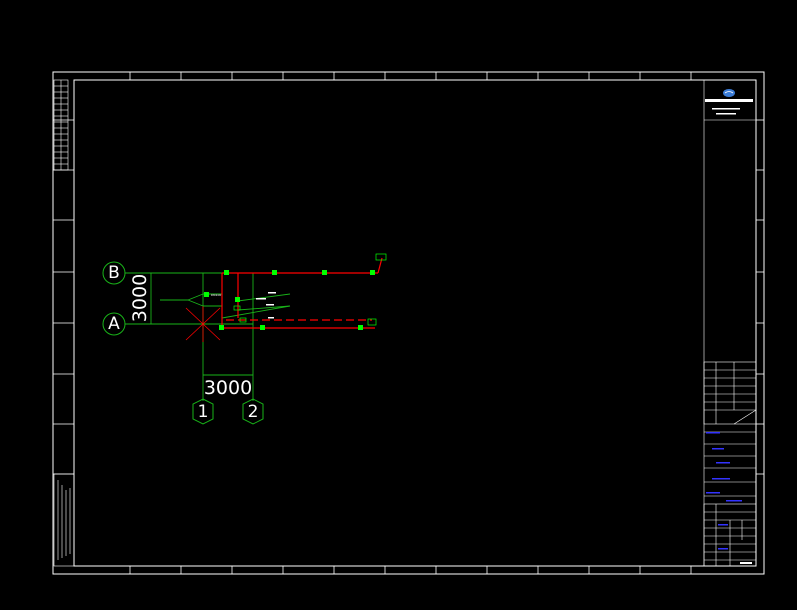 The height and width of the screenshot is (610, 797). I want to click on grid-bubble-2: 2, so click(253, 411).